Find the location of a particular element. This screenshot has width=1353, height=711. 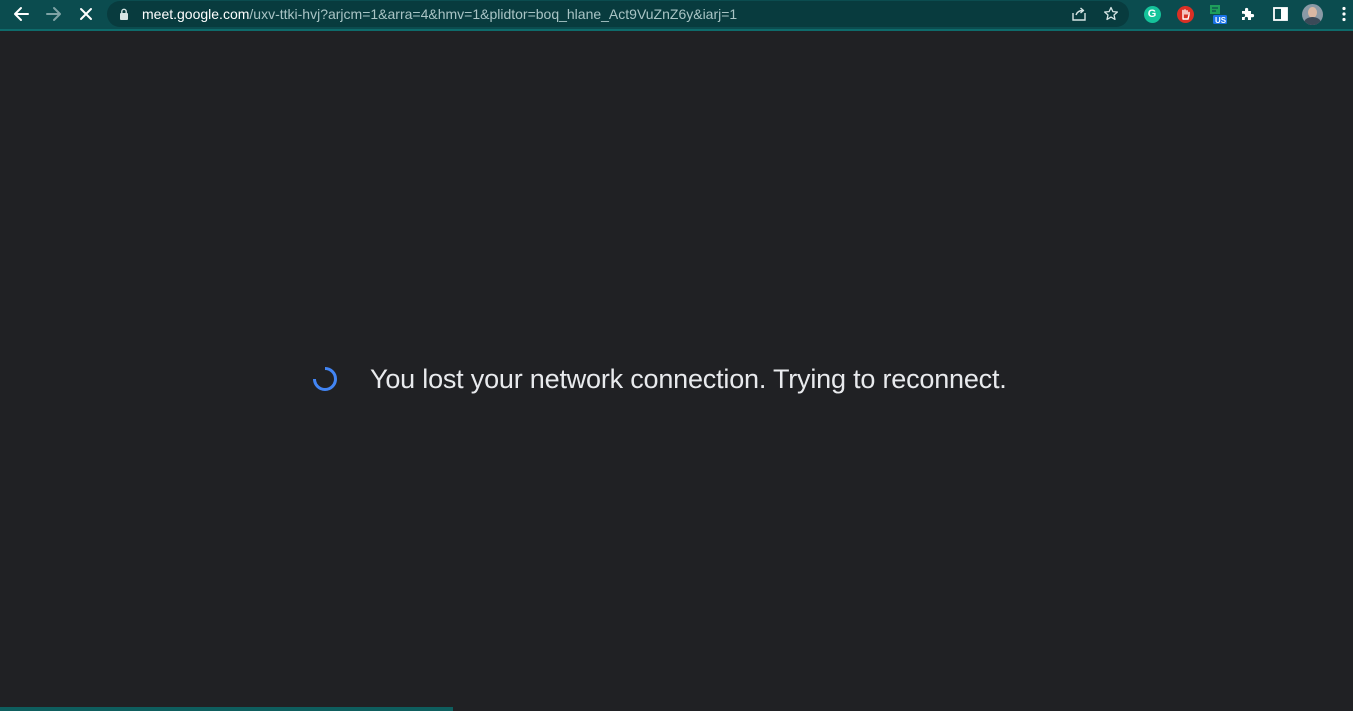

avatar is located at coordinates (1312, 14).